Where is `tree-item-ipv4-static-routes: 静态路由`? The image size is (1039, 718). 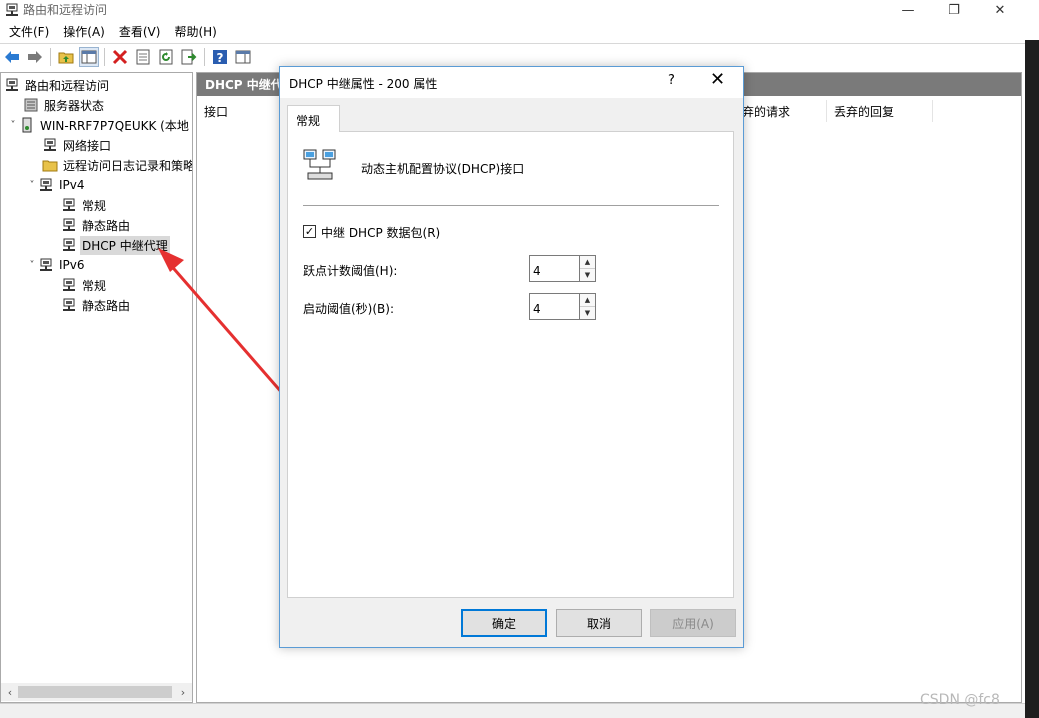 tree-item-ipv4-static-routes: 静态路由 is located at coordinates (96, 225).